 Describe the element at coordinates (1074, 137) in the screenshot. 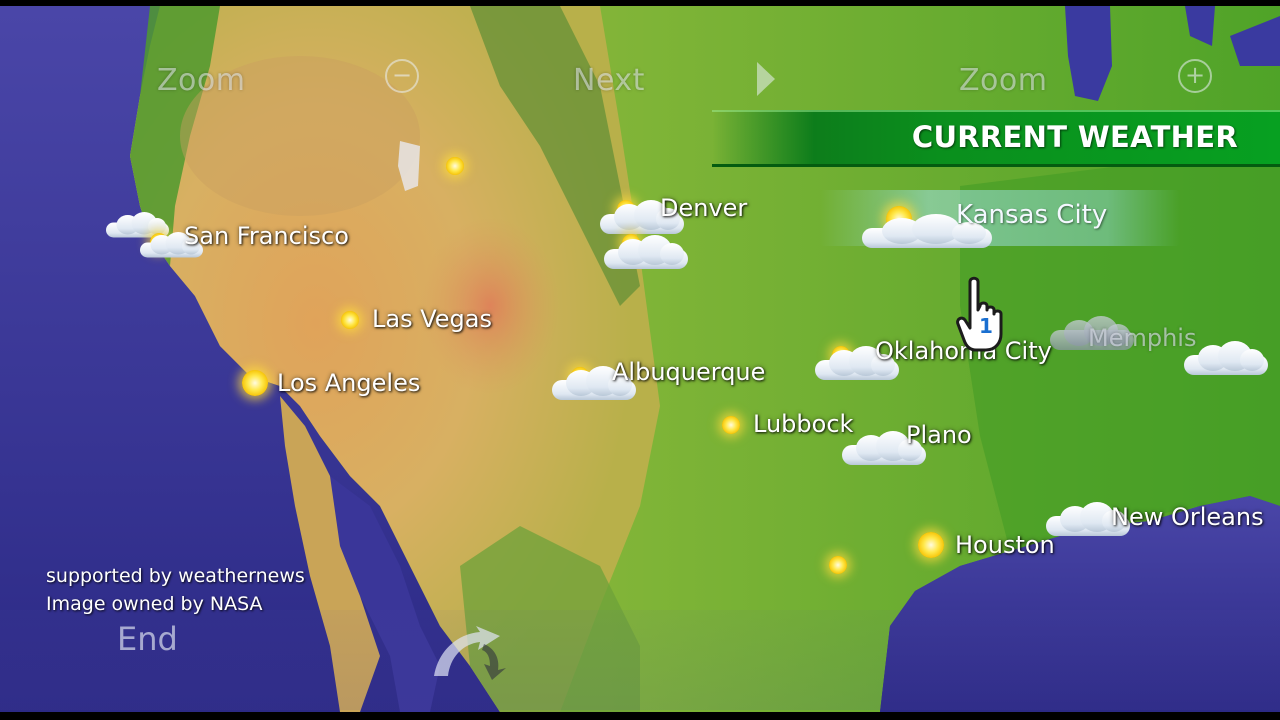

I see `banner-title: CURRENT WEATHER` at that location.